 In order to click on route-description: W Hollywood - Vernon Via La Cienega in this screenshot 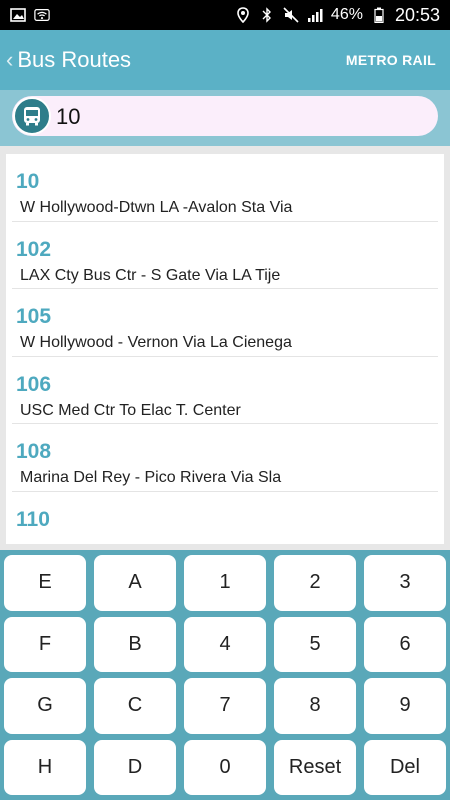, I will do `click(156, 342)`.